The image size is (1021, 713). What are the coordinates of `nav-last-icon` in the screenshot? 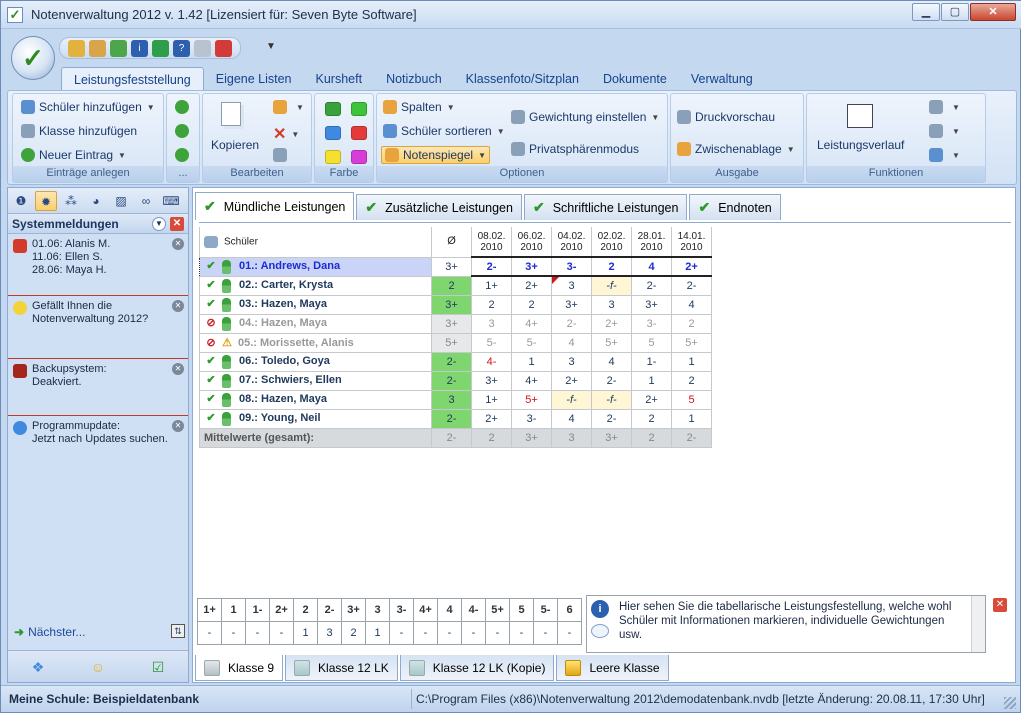 It's located at (184, 155).